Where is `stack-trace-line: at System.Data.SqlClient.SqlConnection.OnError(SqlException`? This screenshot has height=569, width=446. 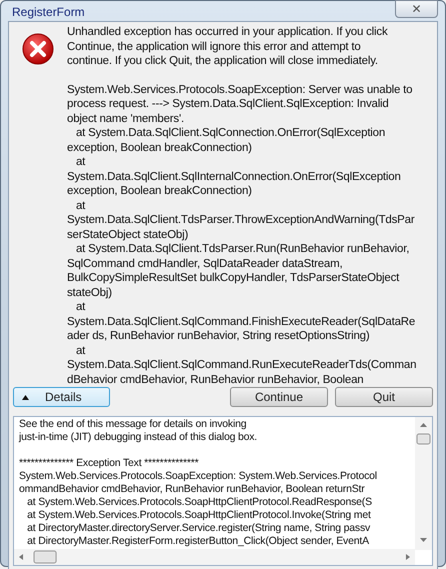 stack-trace-line: at System.Data.SqlClient.SqlConnection.OnError(SqlException is located at coordinates (230, 133).